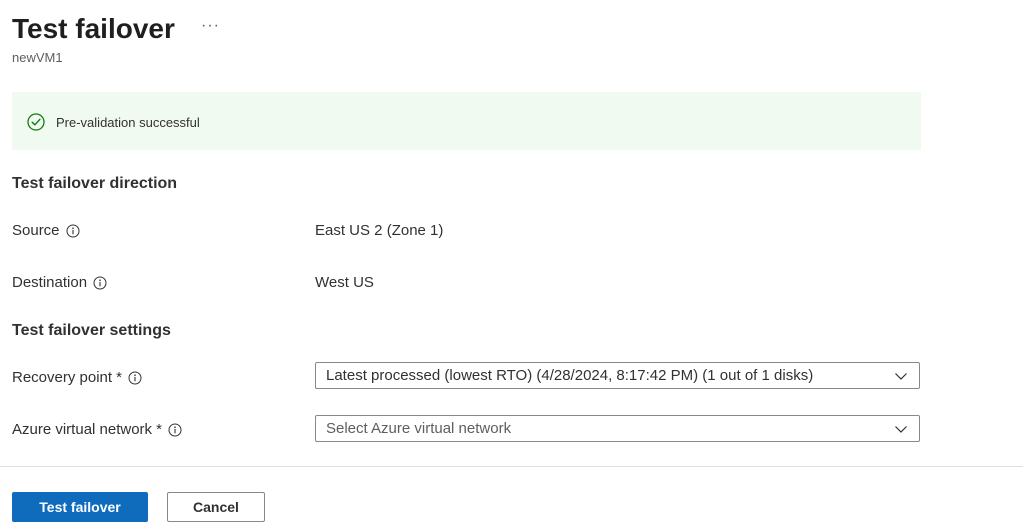  I want to click on direction-heading: Test failover direction, so click(95, 183).